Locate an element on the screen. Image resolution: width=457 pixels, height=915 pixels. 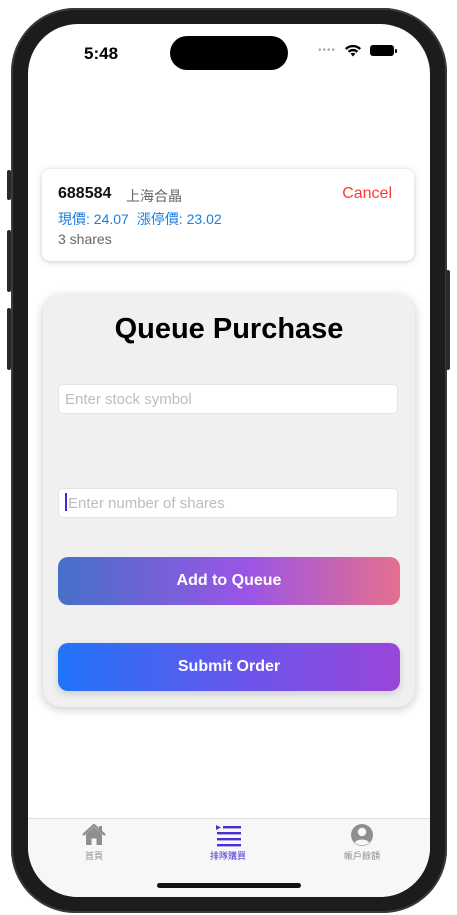
home-indicator is located at coordinates (229, 885).